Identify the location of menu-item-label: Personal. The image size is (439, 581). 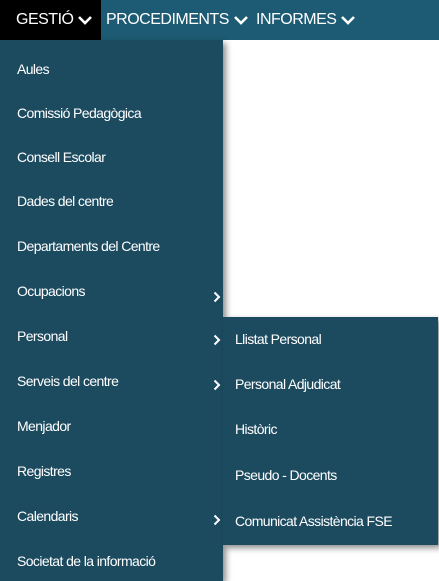
(42, 336).